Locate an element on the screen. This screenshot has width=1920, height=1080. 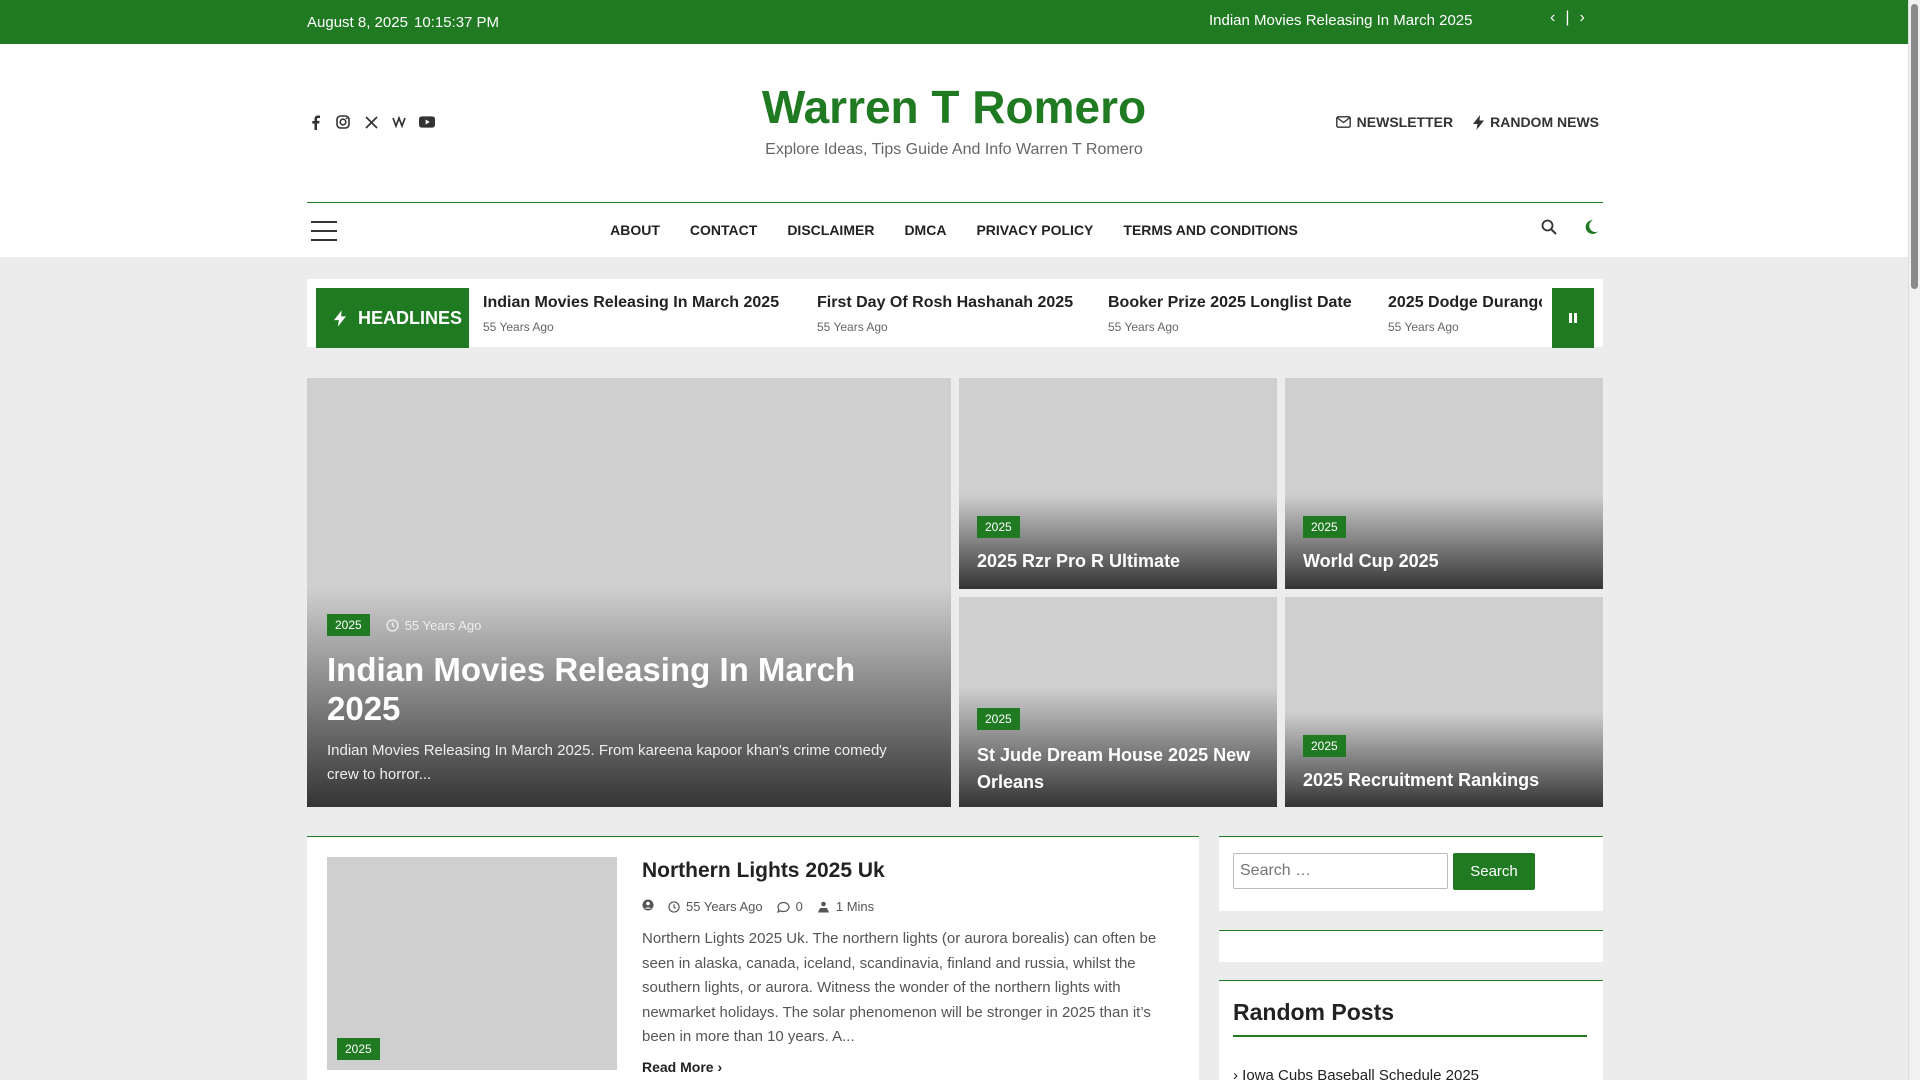
post-comments: 0 is located at coordinates (789, 906).